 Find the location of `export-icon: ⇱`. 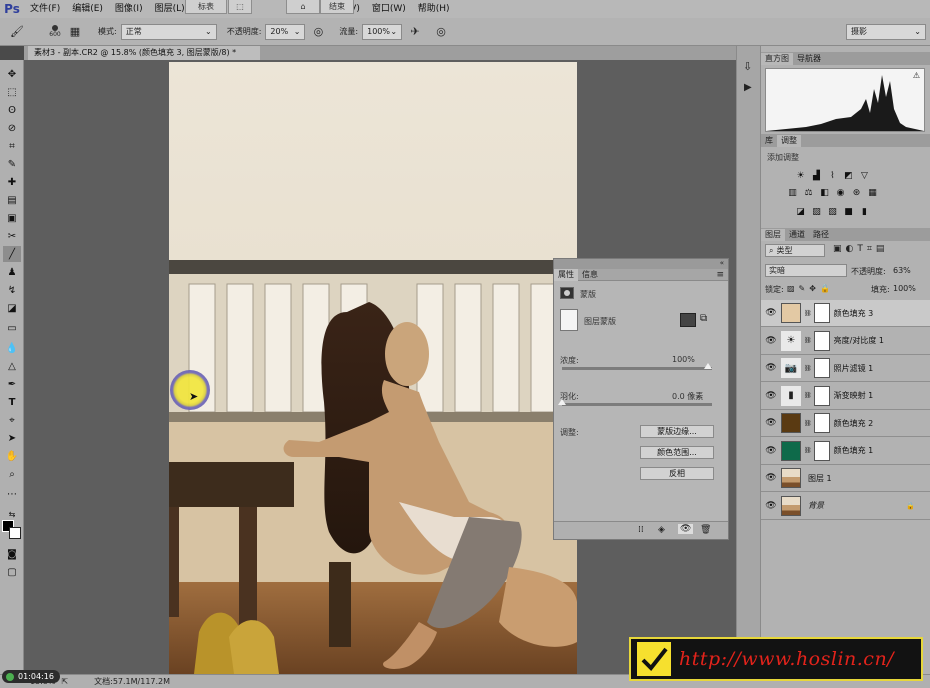

export-icon: ⇱ is located at coordinates (64, 681).